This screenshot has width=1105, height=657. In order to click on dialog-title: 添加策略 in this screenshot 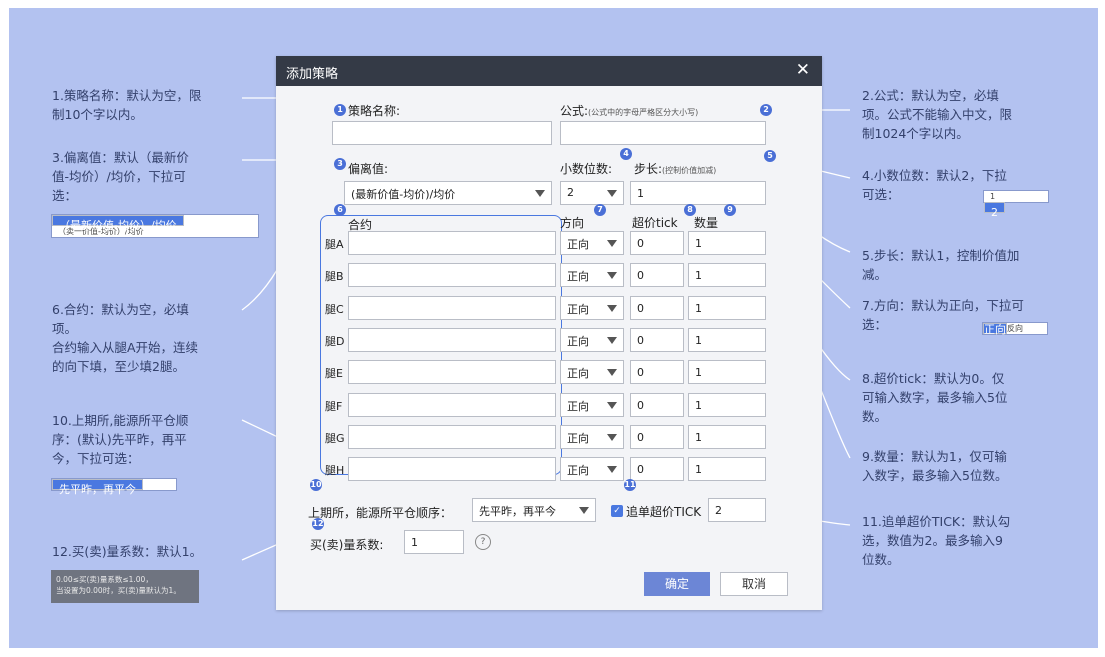, I will do `click(312, 74)`.